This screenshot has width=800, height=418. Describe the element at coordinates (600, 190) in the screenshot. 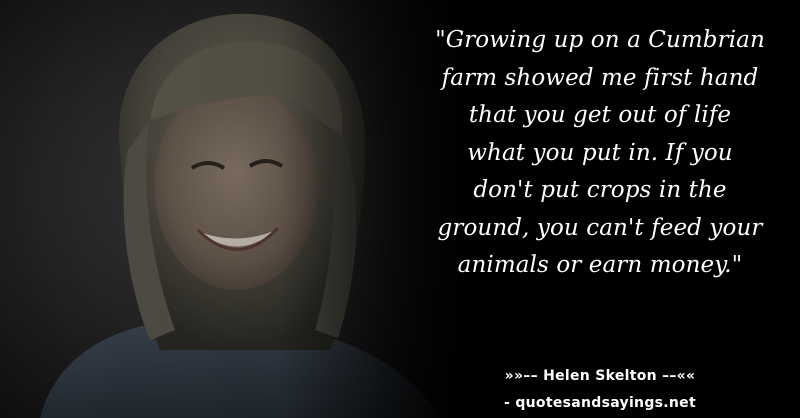

I see `quote-line: don't put crops in the` at that location.